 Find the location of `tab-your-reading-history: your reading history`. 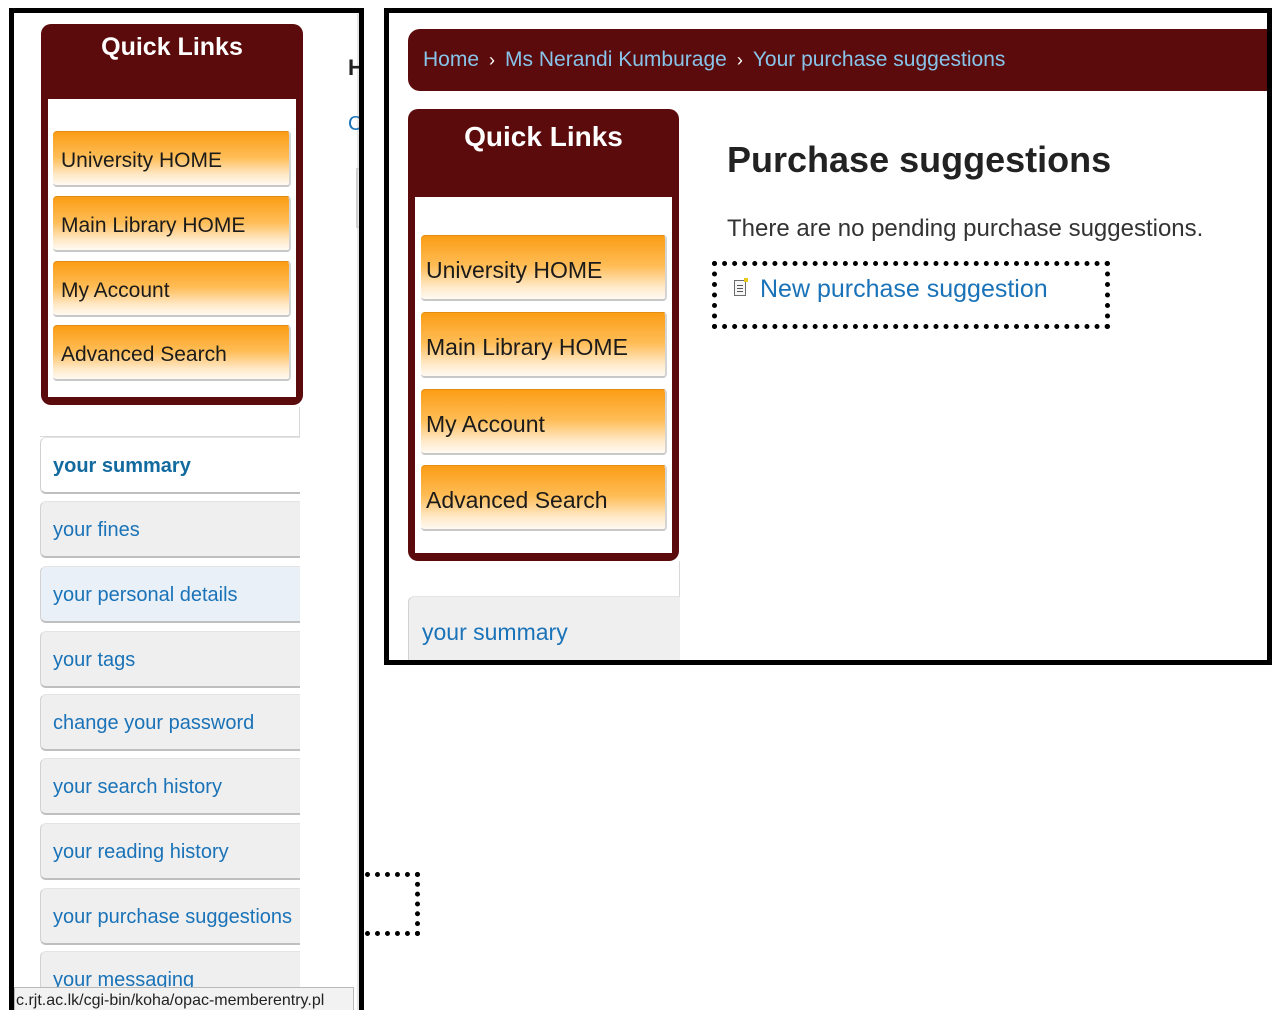

tab-your-reading-history: your reading history is located at coordinates (170, 851).